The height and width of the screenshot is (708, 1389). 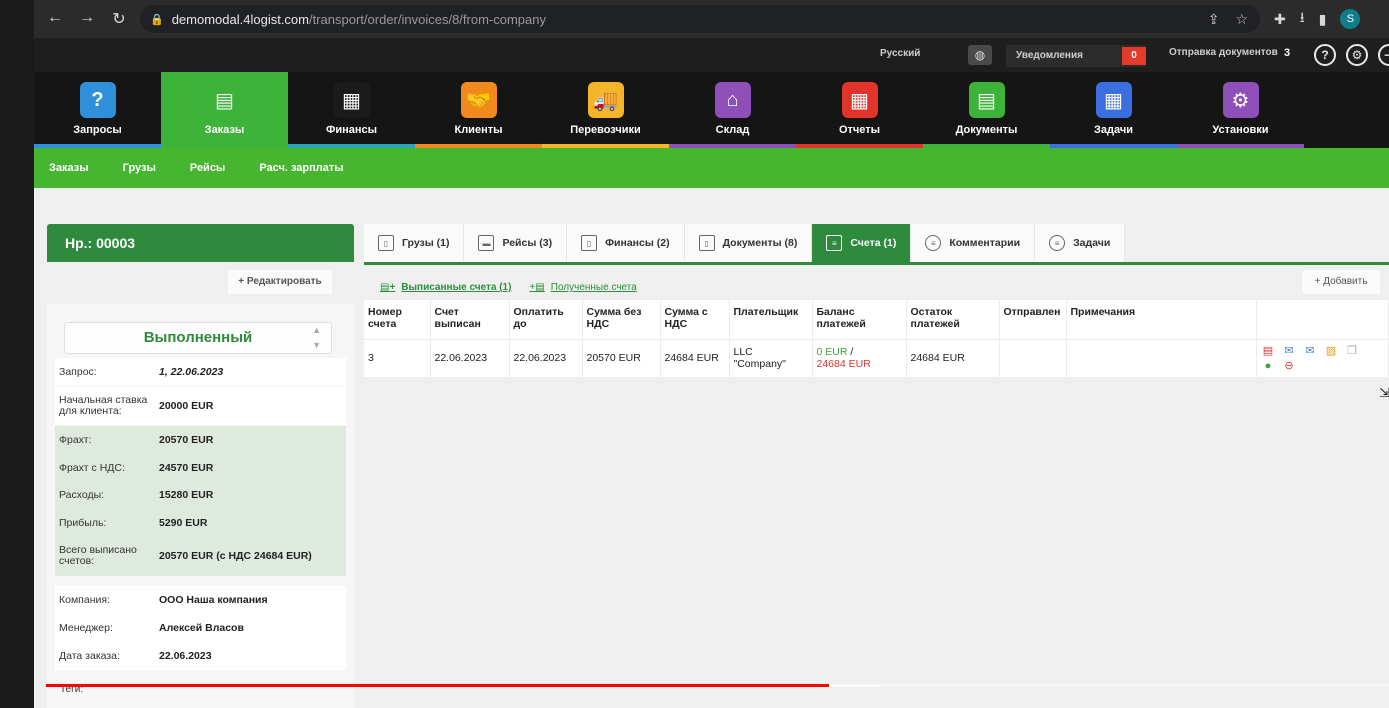 What do you see at coordinates (69, 168) in the screenshot?
I see `sub-nav-item: Заказы` at bounding box center [69, 168].